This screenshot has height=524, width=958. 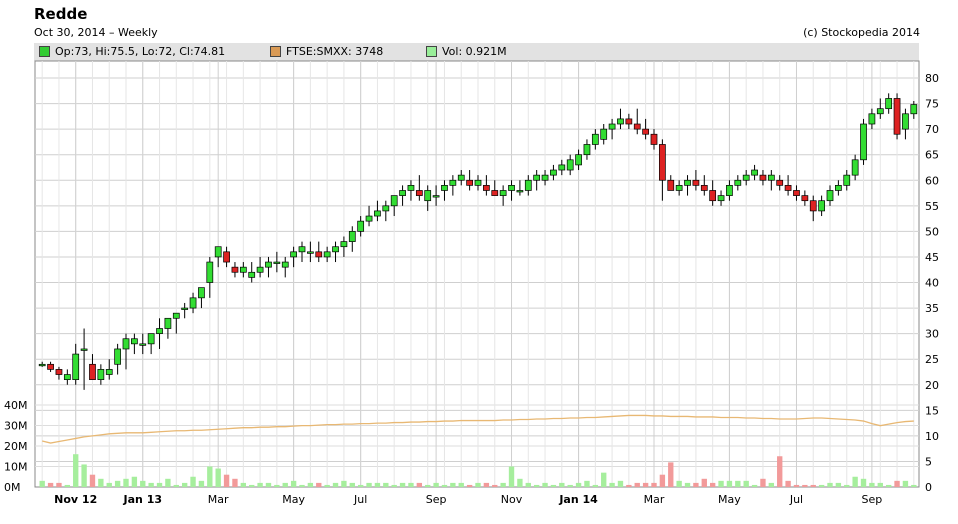 What do you see at coordinates (932, 334) in the screenshot?
I see `price-tick-label: 30` at bounding box center [932, 334].